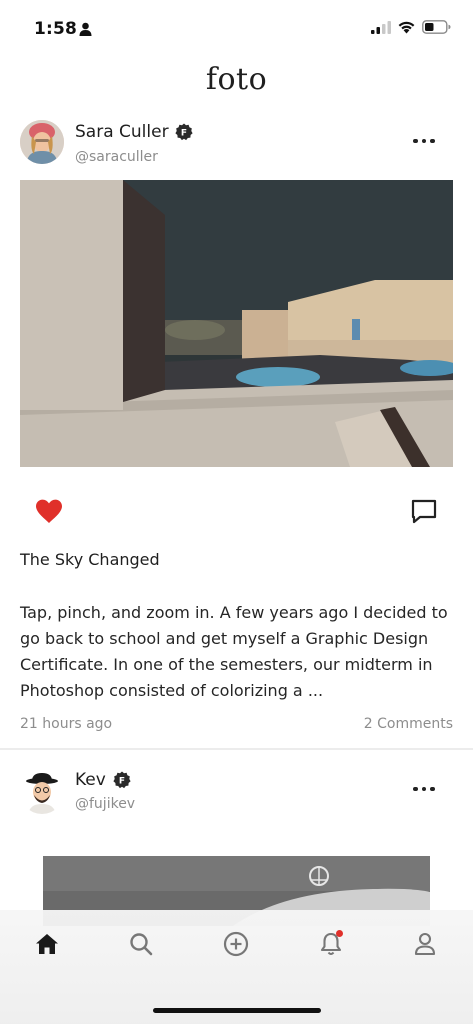 Image resolution: width=473 pixels, height=1024 pixels. I want to click on home-indicator, so click(237, 1010).